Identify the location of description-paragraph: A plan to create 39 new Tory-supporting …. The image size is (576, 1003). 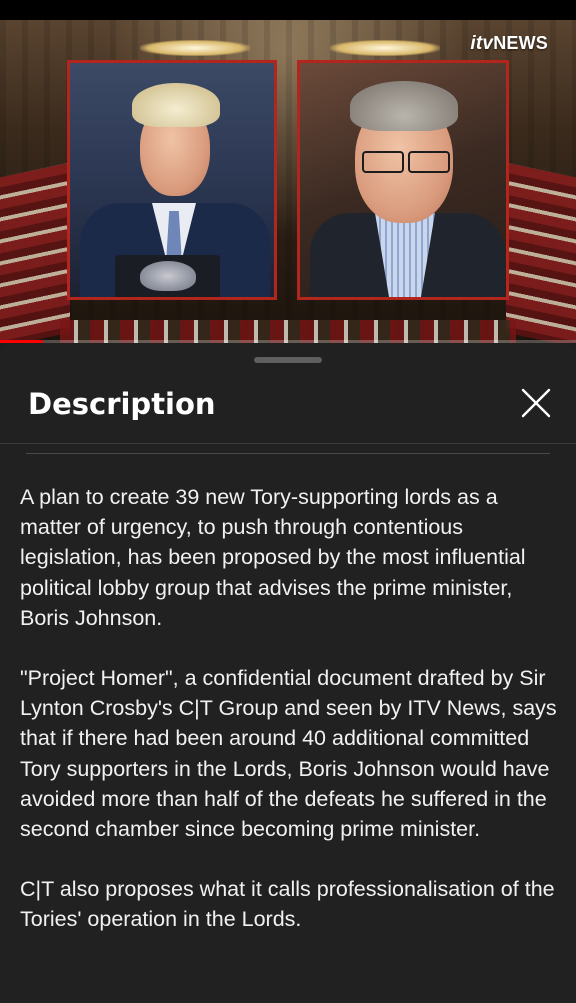
(273, 557).